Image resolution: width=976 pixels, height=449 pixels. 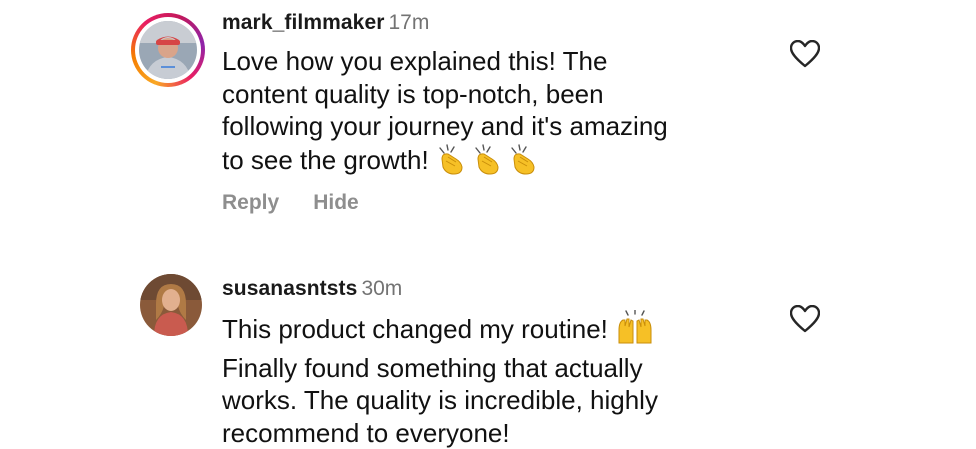 What do you see at coordinates (492, 94) in the screenshot?
I see `comment-text-line: content quality is top-notch, been` at bounding box center [492, 94].